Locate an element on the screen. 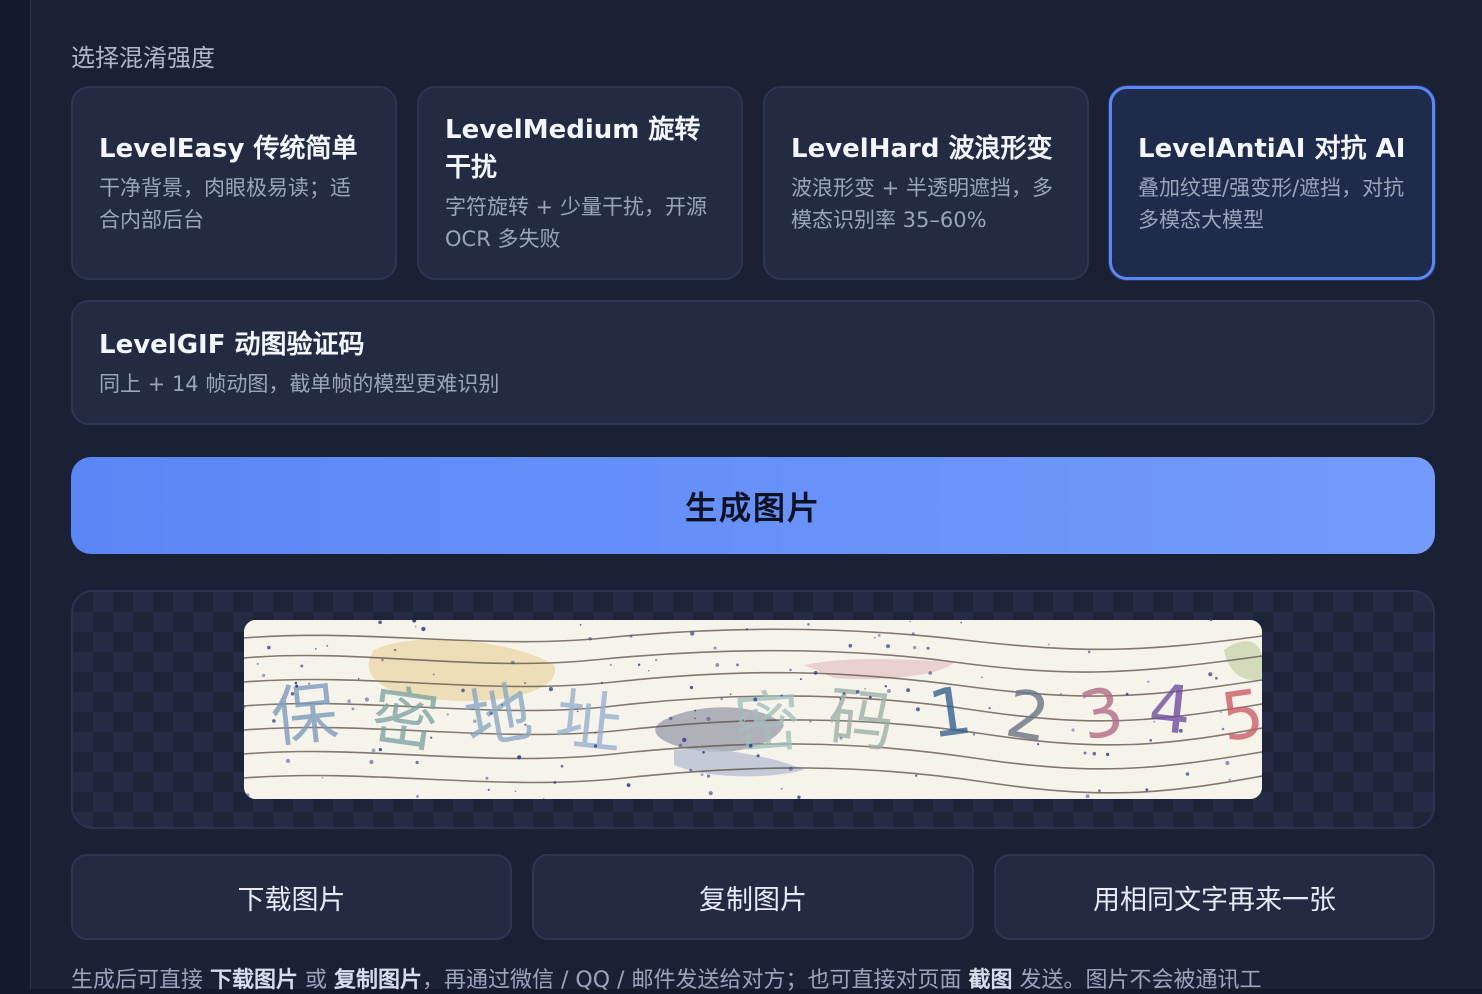  copy-image-button: 复制图片 is located at coordinates (753, 897).